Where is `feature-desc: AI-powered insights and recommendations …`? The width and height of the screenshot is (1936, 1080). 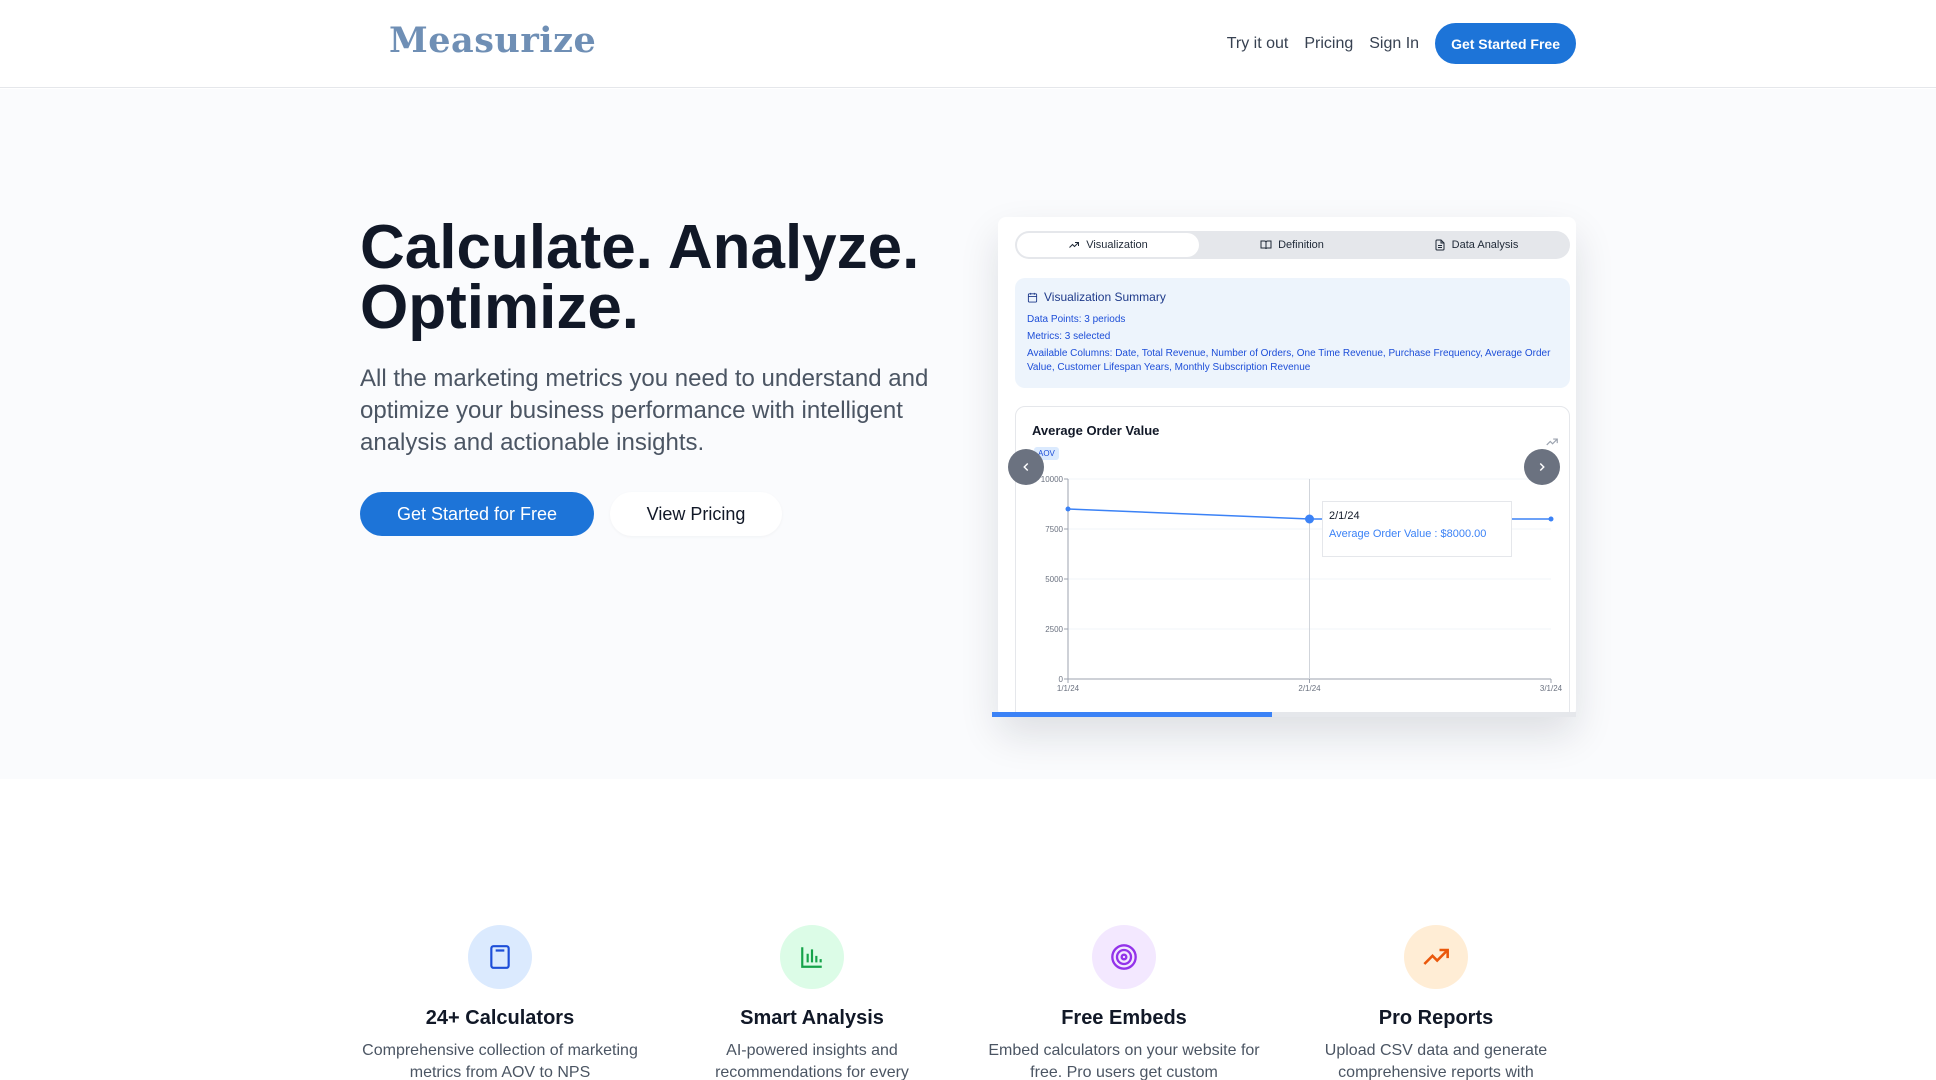 feature-desc: AI-powered insights and recommendations … is located at coordinates (812, 1061).